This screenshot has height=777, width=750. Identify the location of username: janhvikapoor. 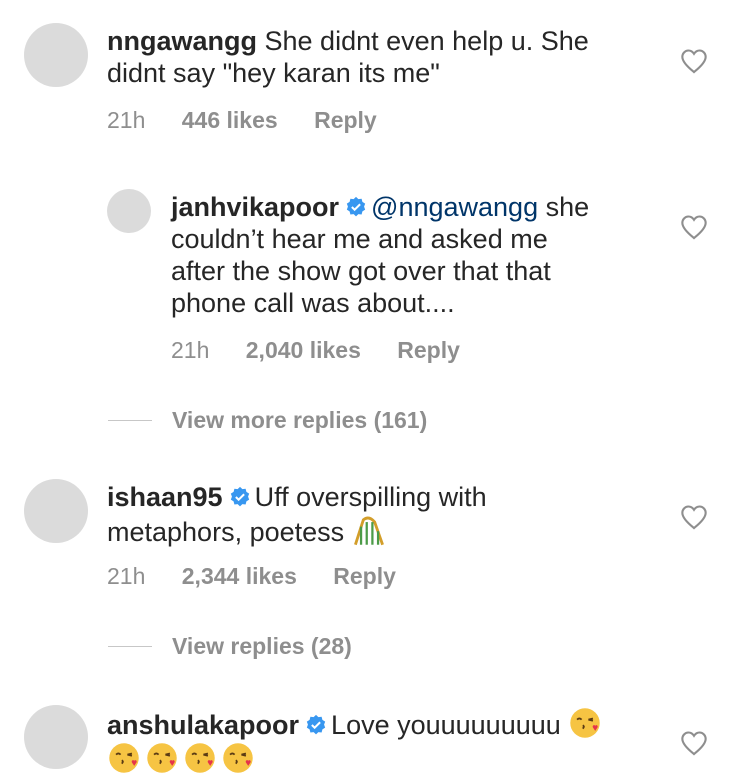
(255, 207).